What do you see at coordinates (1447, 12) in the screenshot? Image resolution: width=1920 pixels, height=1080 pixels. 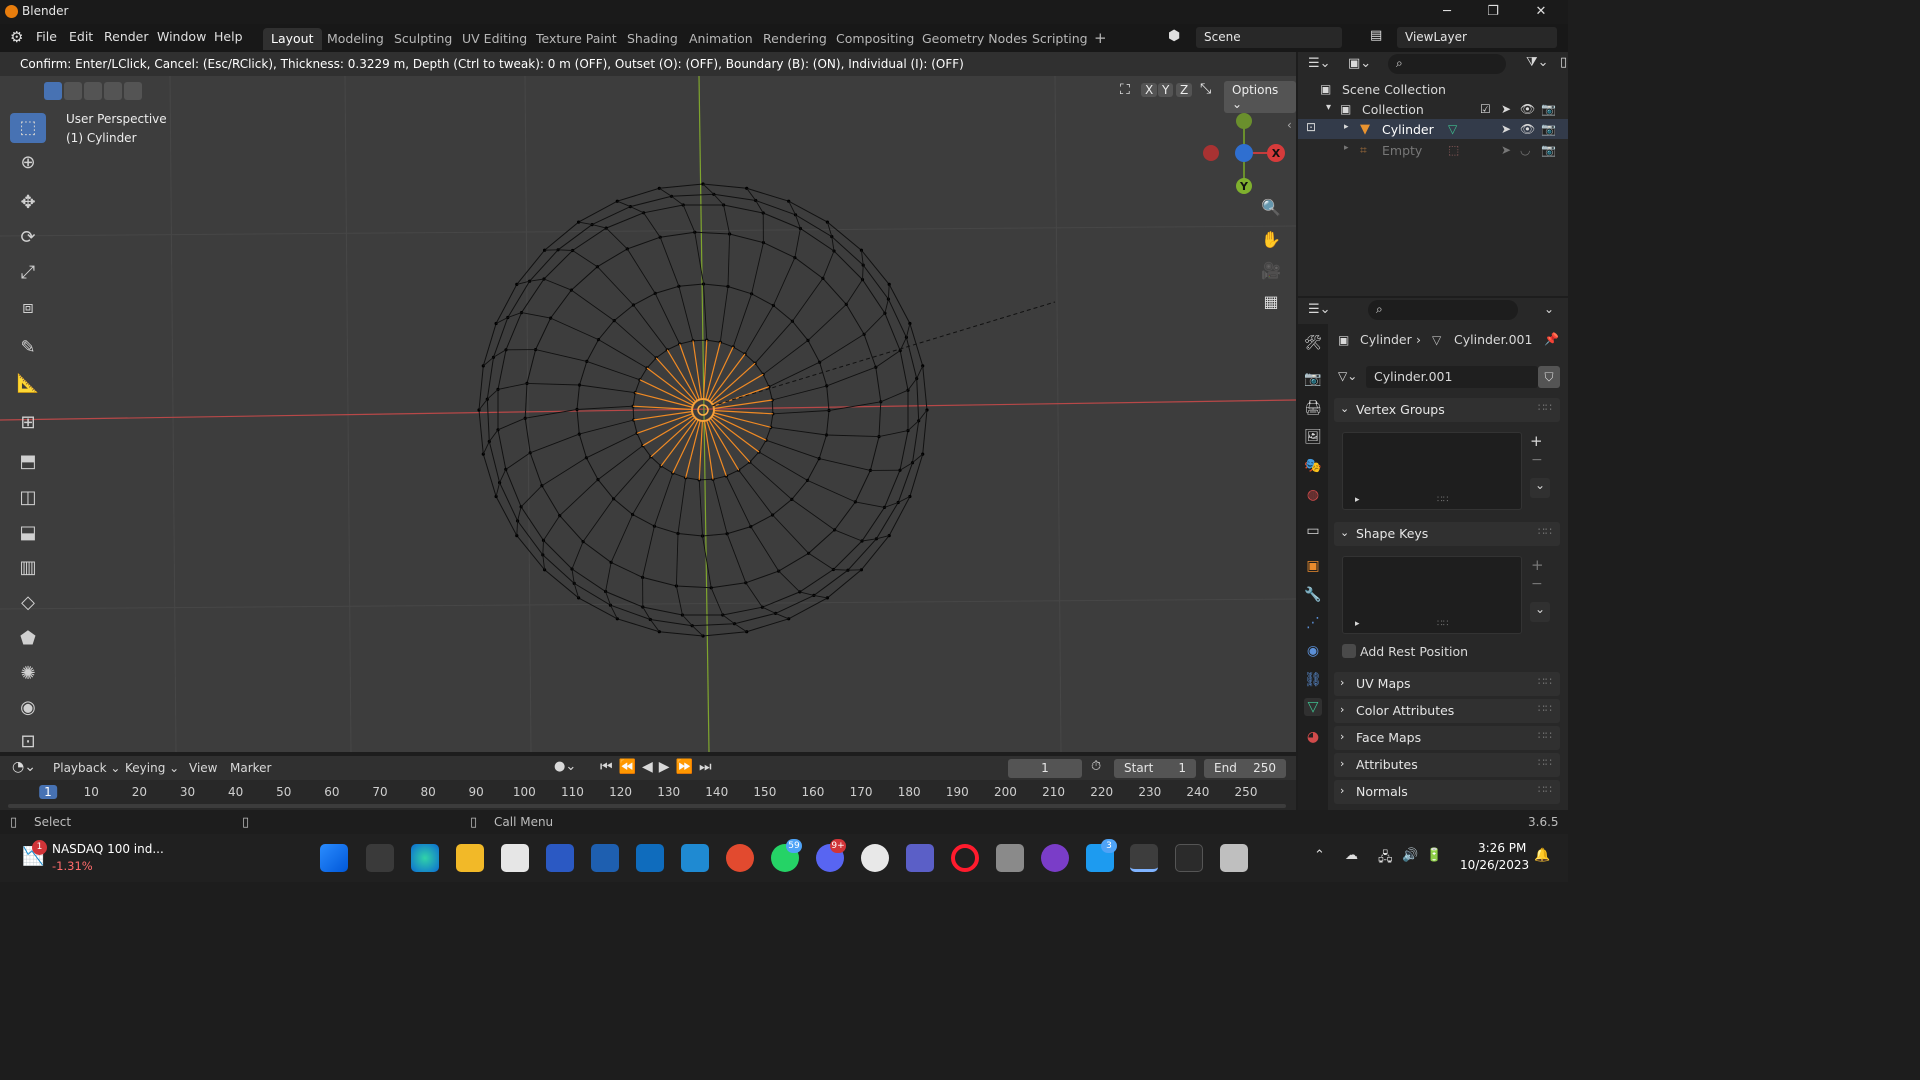 I see `minimize-button: ─` at bounding box center [1447, 12].